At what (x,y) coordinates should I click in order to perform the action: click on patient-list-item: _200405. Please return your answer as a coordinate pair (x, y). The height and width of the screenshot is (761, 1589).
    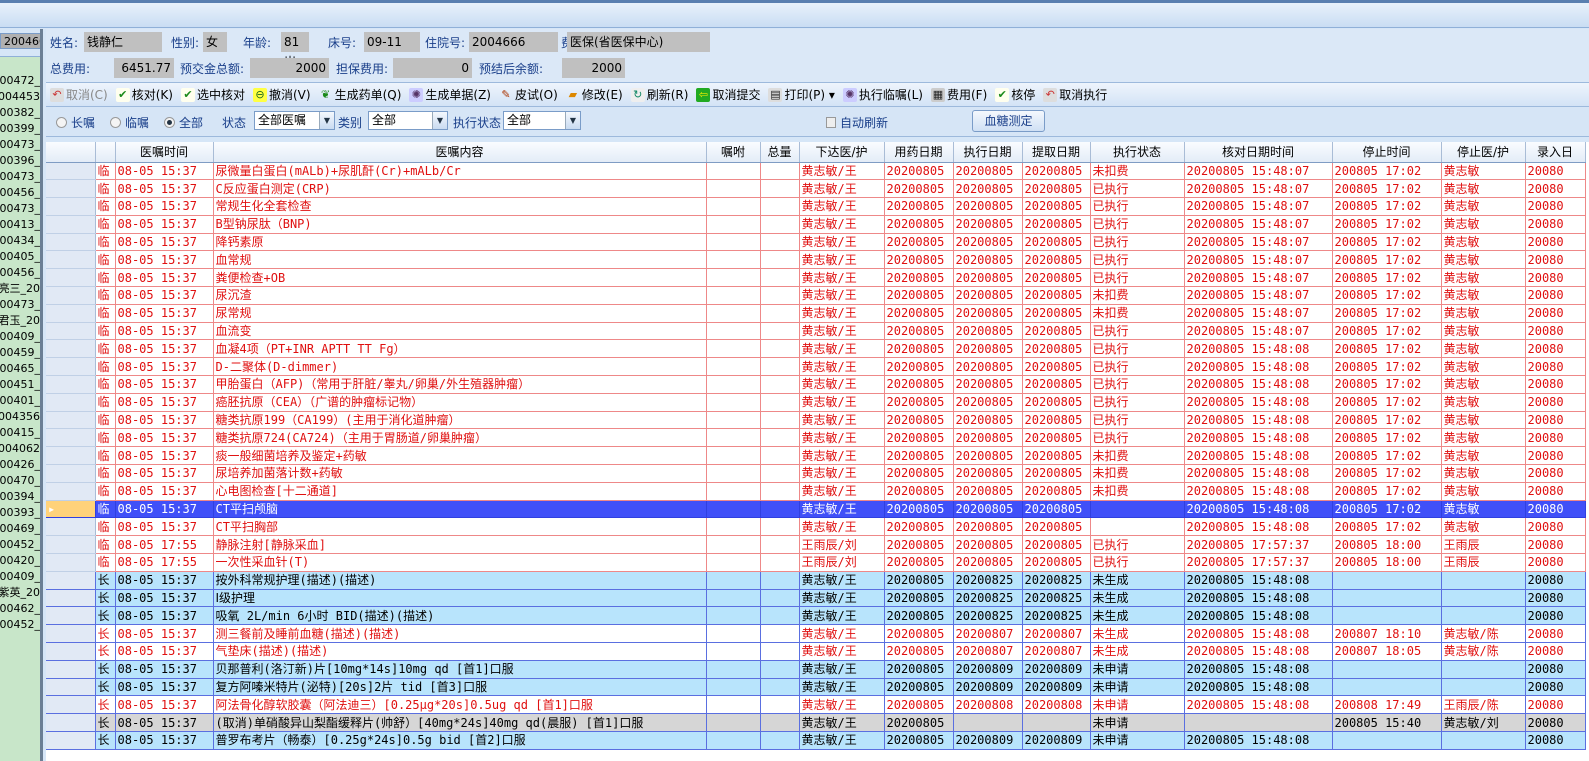
    Looking at the image, I should click on (20, 257).